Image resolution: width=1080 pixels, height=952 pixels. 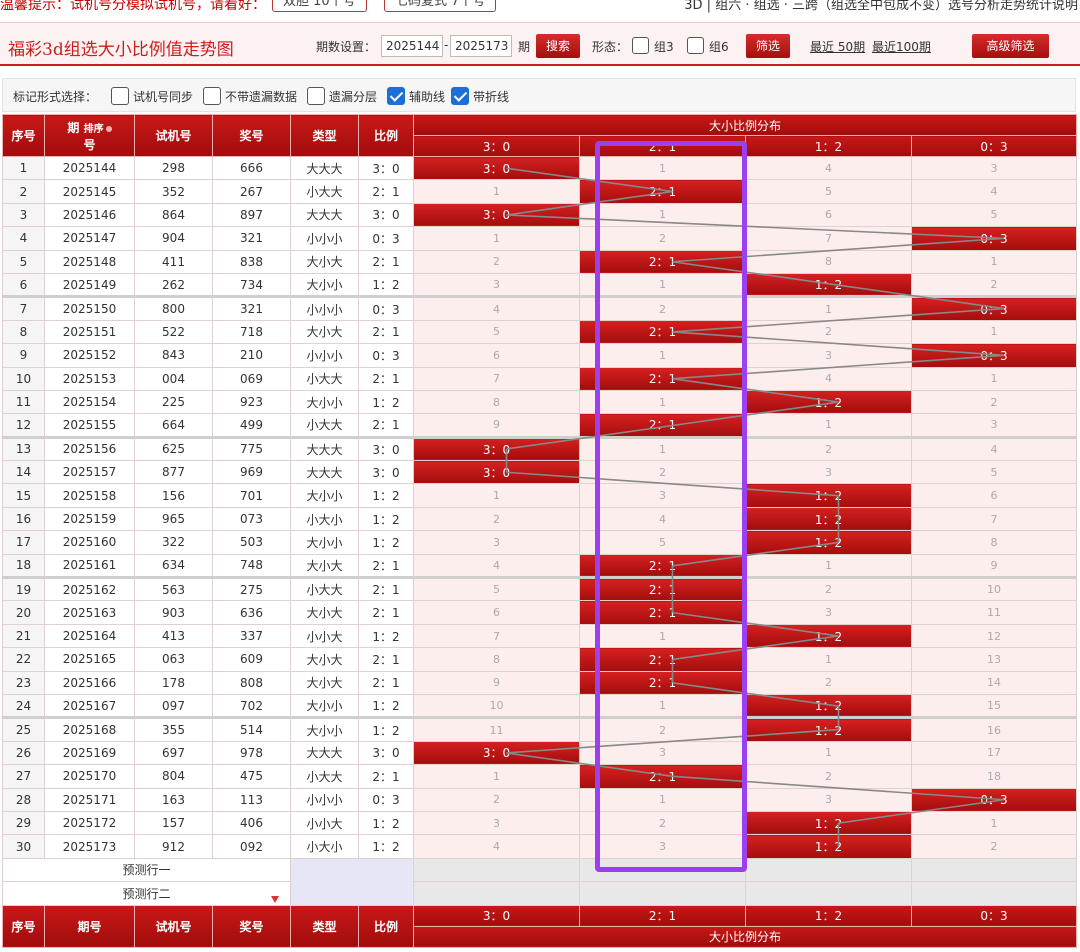 I want to click on row-trial-number: 097, so click(x=173, y=706).